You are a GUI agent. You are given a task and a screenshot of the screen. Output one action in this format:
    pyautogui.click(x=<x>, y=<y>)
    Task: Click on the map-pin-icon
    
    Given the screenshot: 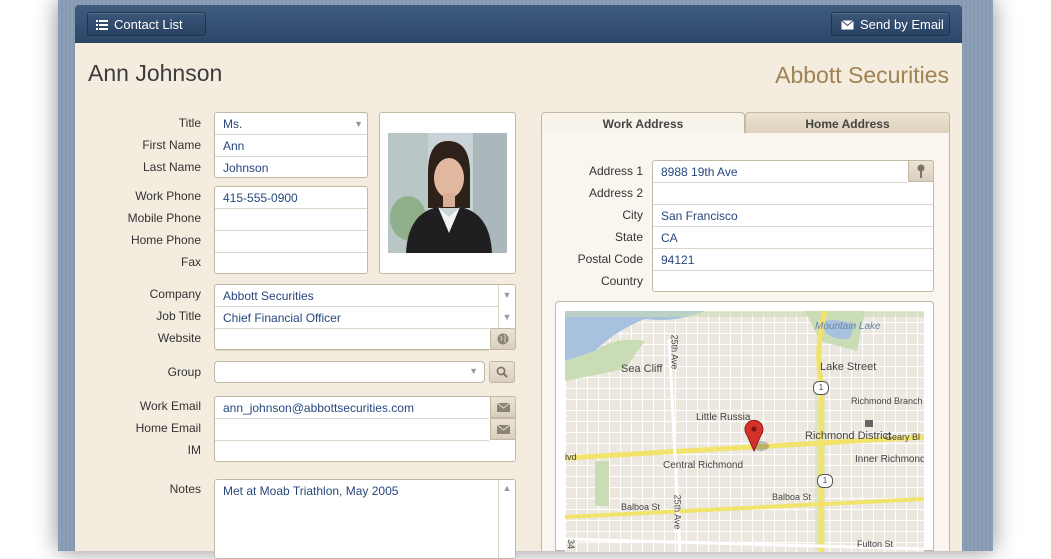 What is the action you would take?
    pyautogui.click(x=921, y=171)
    